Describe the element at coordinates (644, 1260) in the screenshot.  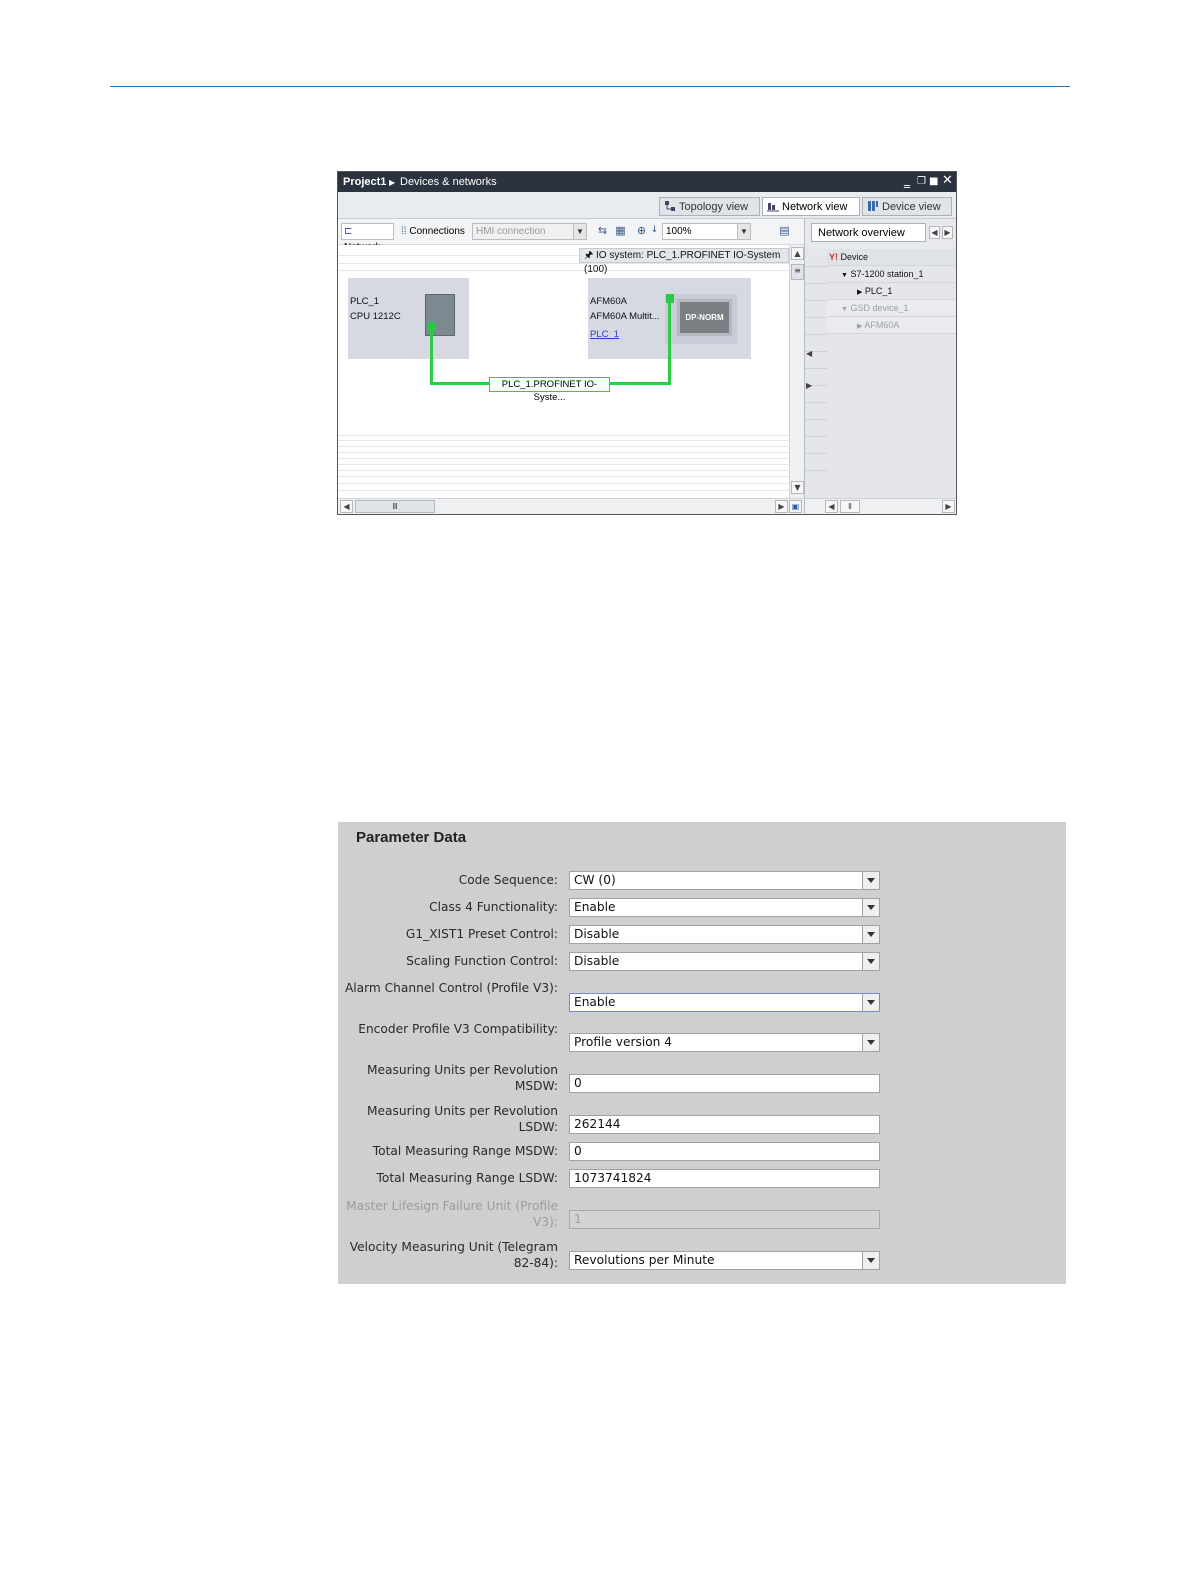
I see `velocity-unit-value: Revolutions per Minute` at that location.